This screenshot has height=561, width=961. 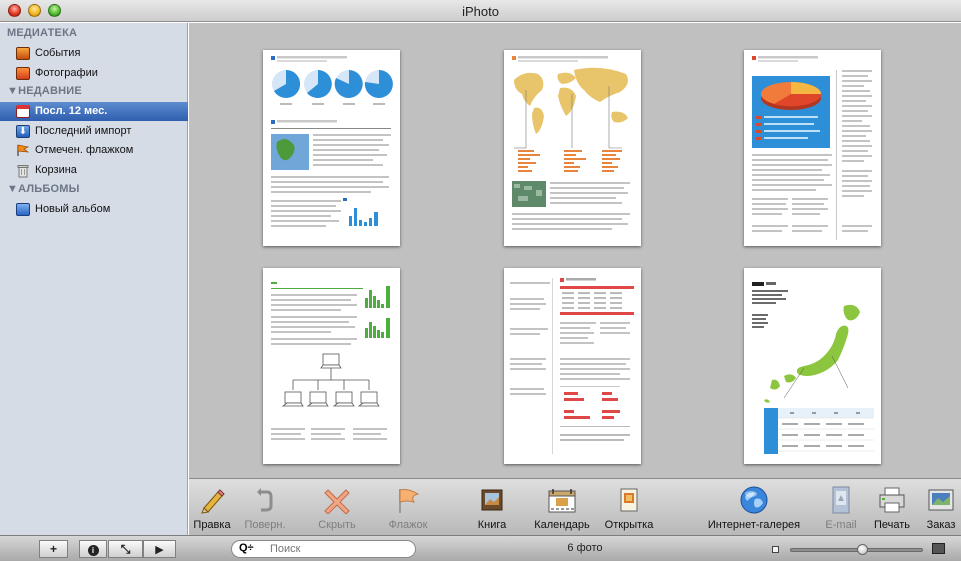 I want to click on toolbar-label: Интернет-галерея, so click(x=754, y=525).